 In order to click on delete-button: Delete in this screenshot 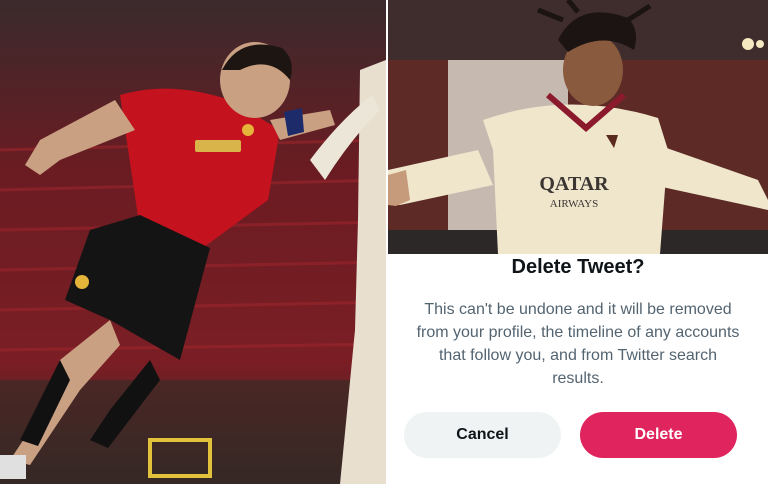, I will do `click(658, 435)`.